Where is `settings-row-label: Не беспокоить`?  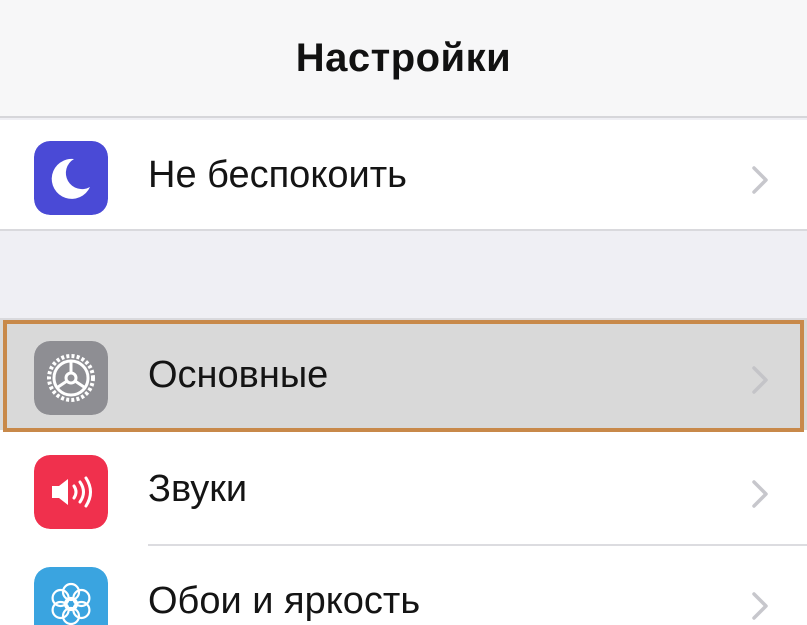
settings-row-label: Не беспокоить is located at coordinates (277, 175).